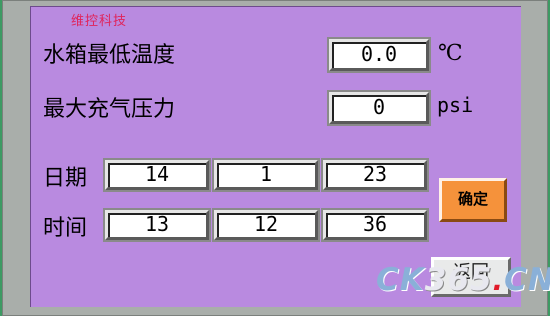 The image size is (550, 316). I want to click on time-label: 时间, so click(65, 228).